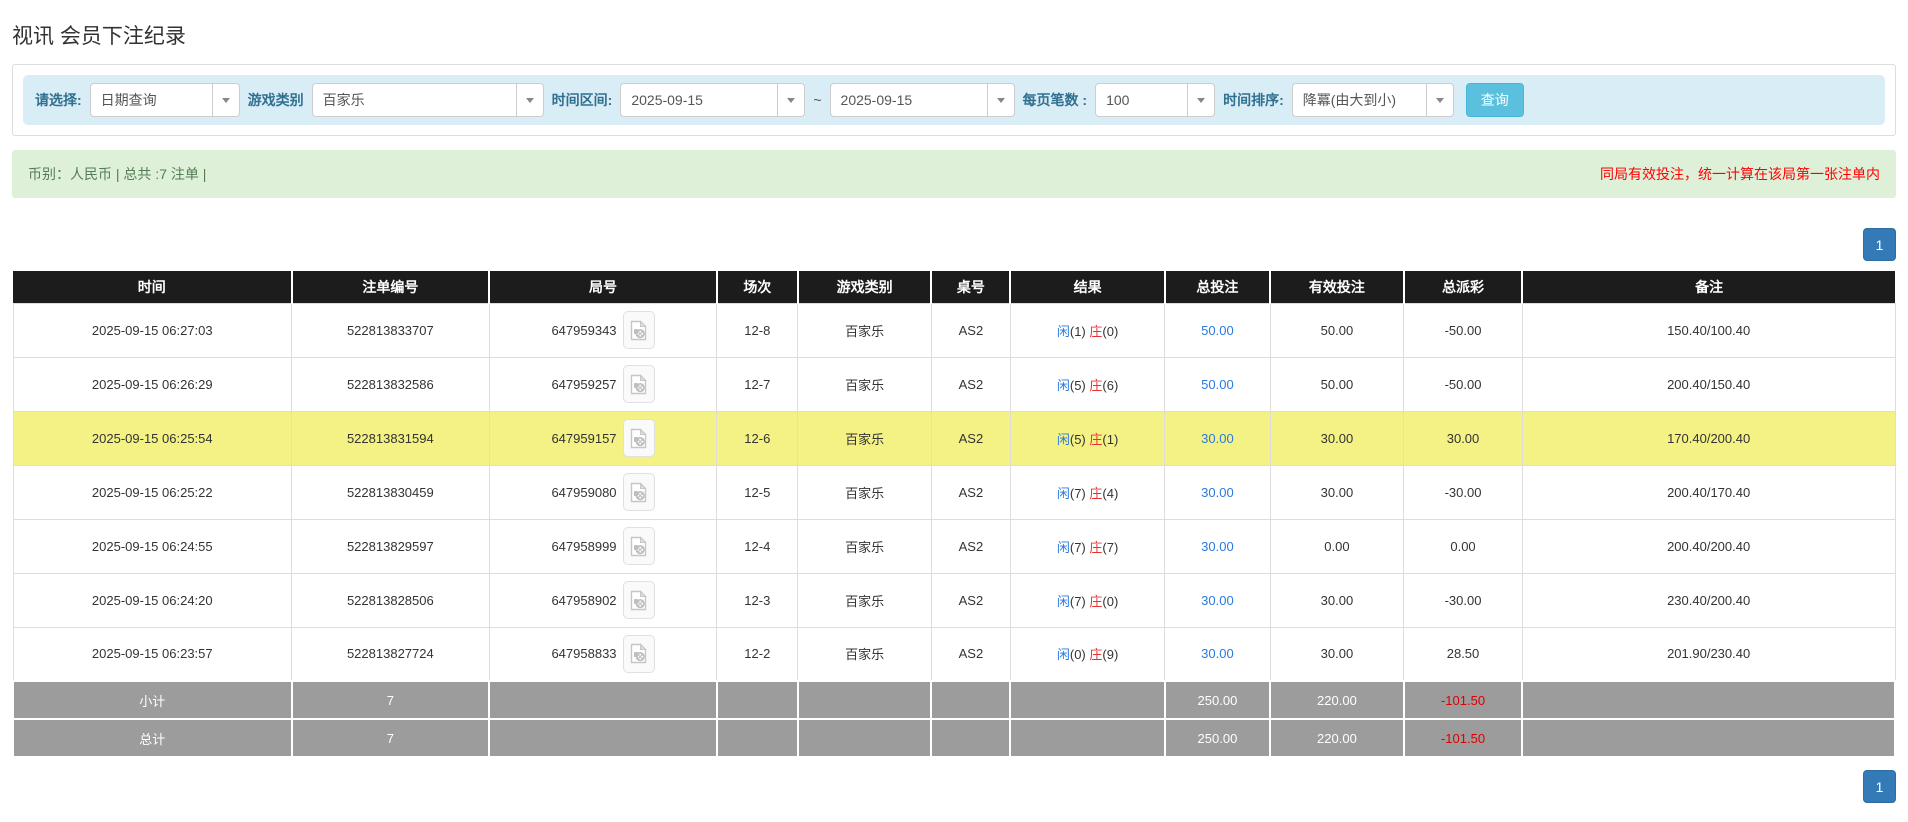 The height and width of the screenshot is (822, 1908). I want to click on pagination-top: 1, so click(954, 244).